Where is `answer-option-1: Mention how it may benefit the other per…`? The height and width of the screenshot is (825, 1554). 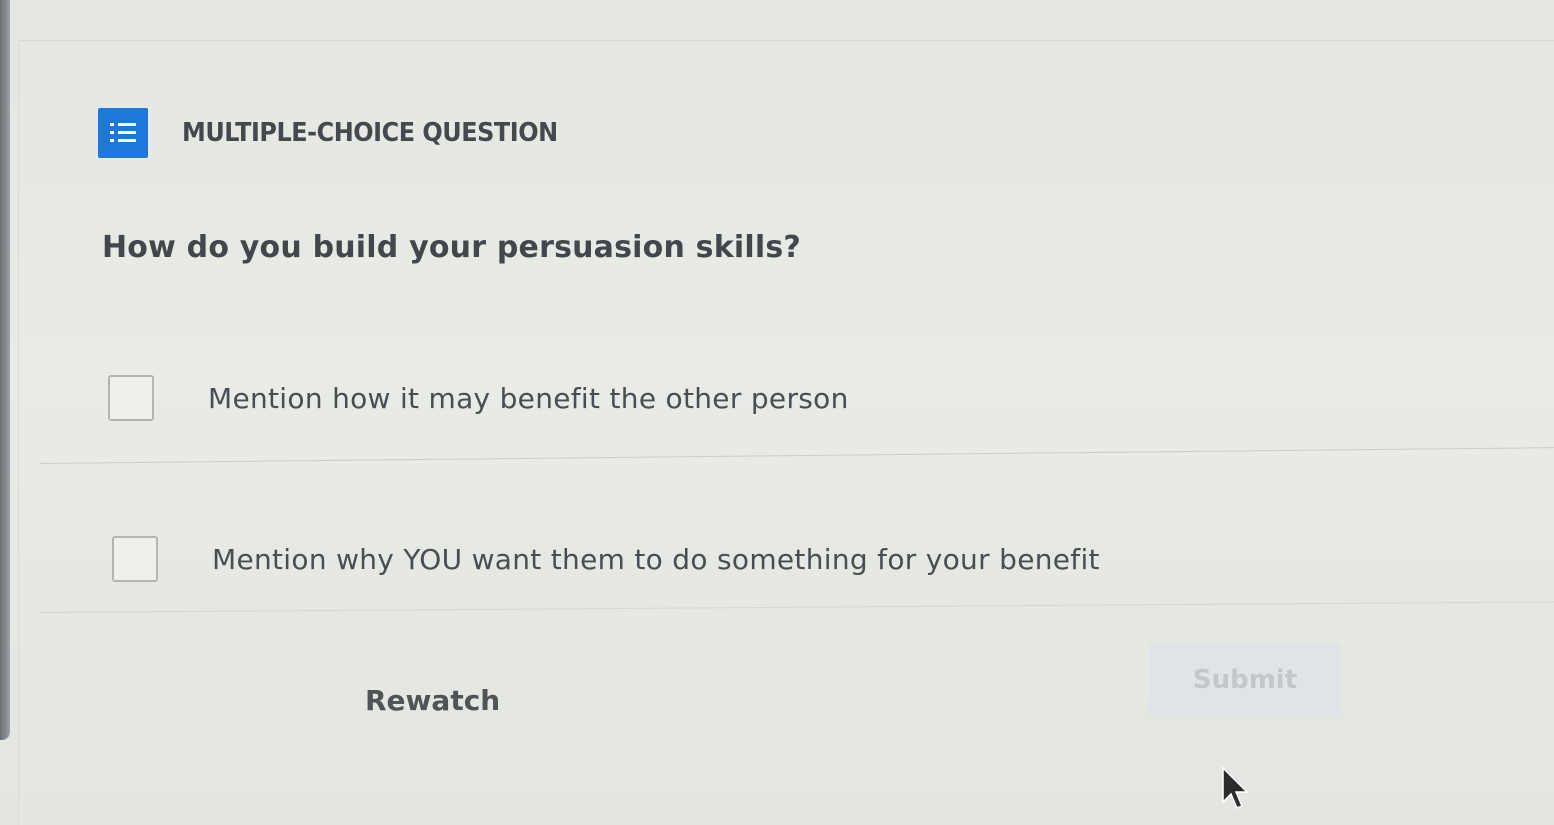 answer-option-1: Mention how it may benefit the other per… is located at coordinates (478, 398).